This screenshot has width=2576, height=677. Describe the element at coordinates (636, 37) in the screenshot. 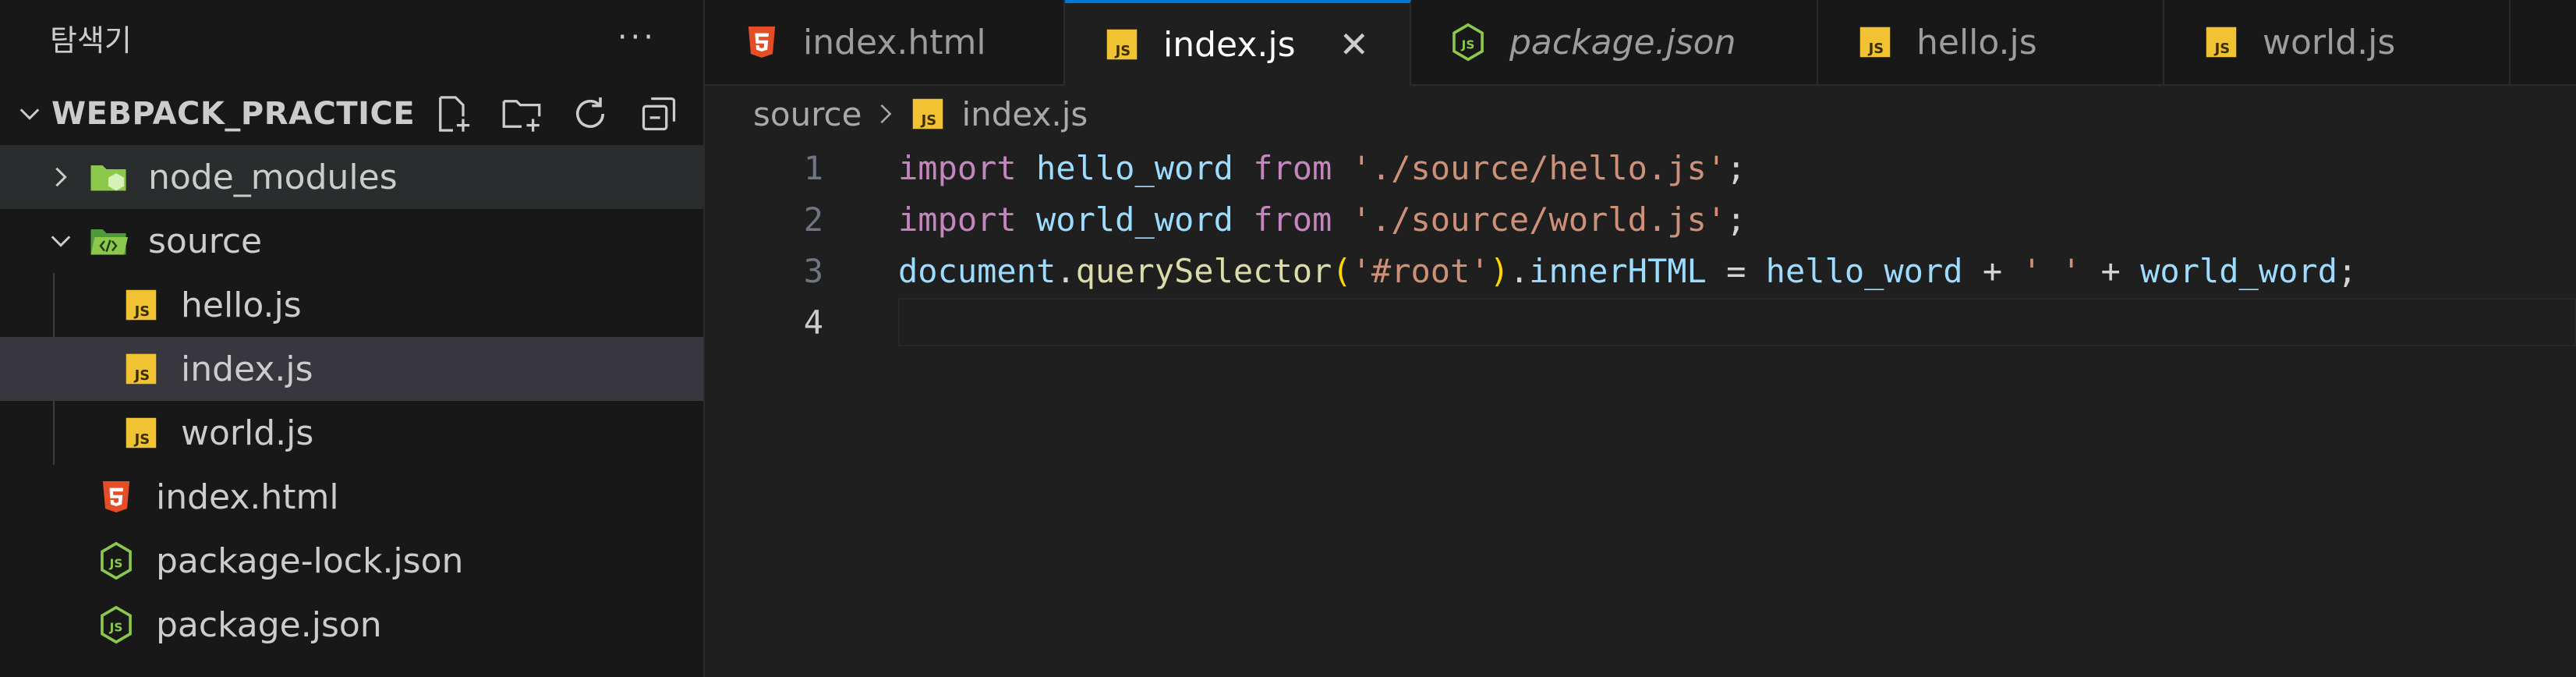

I see `more-actions-icon: ···` at that location.